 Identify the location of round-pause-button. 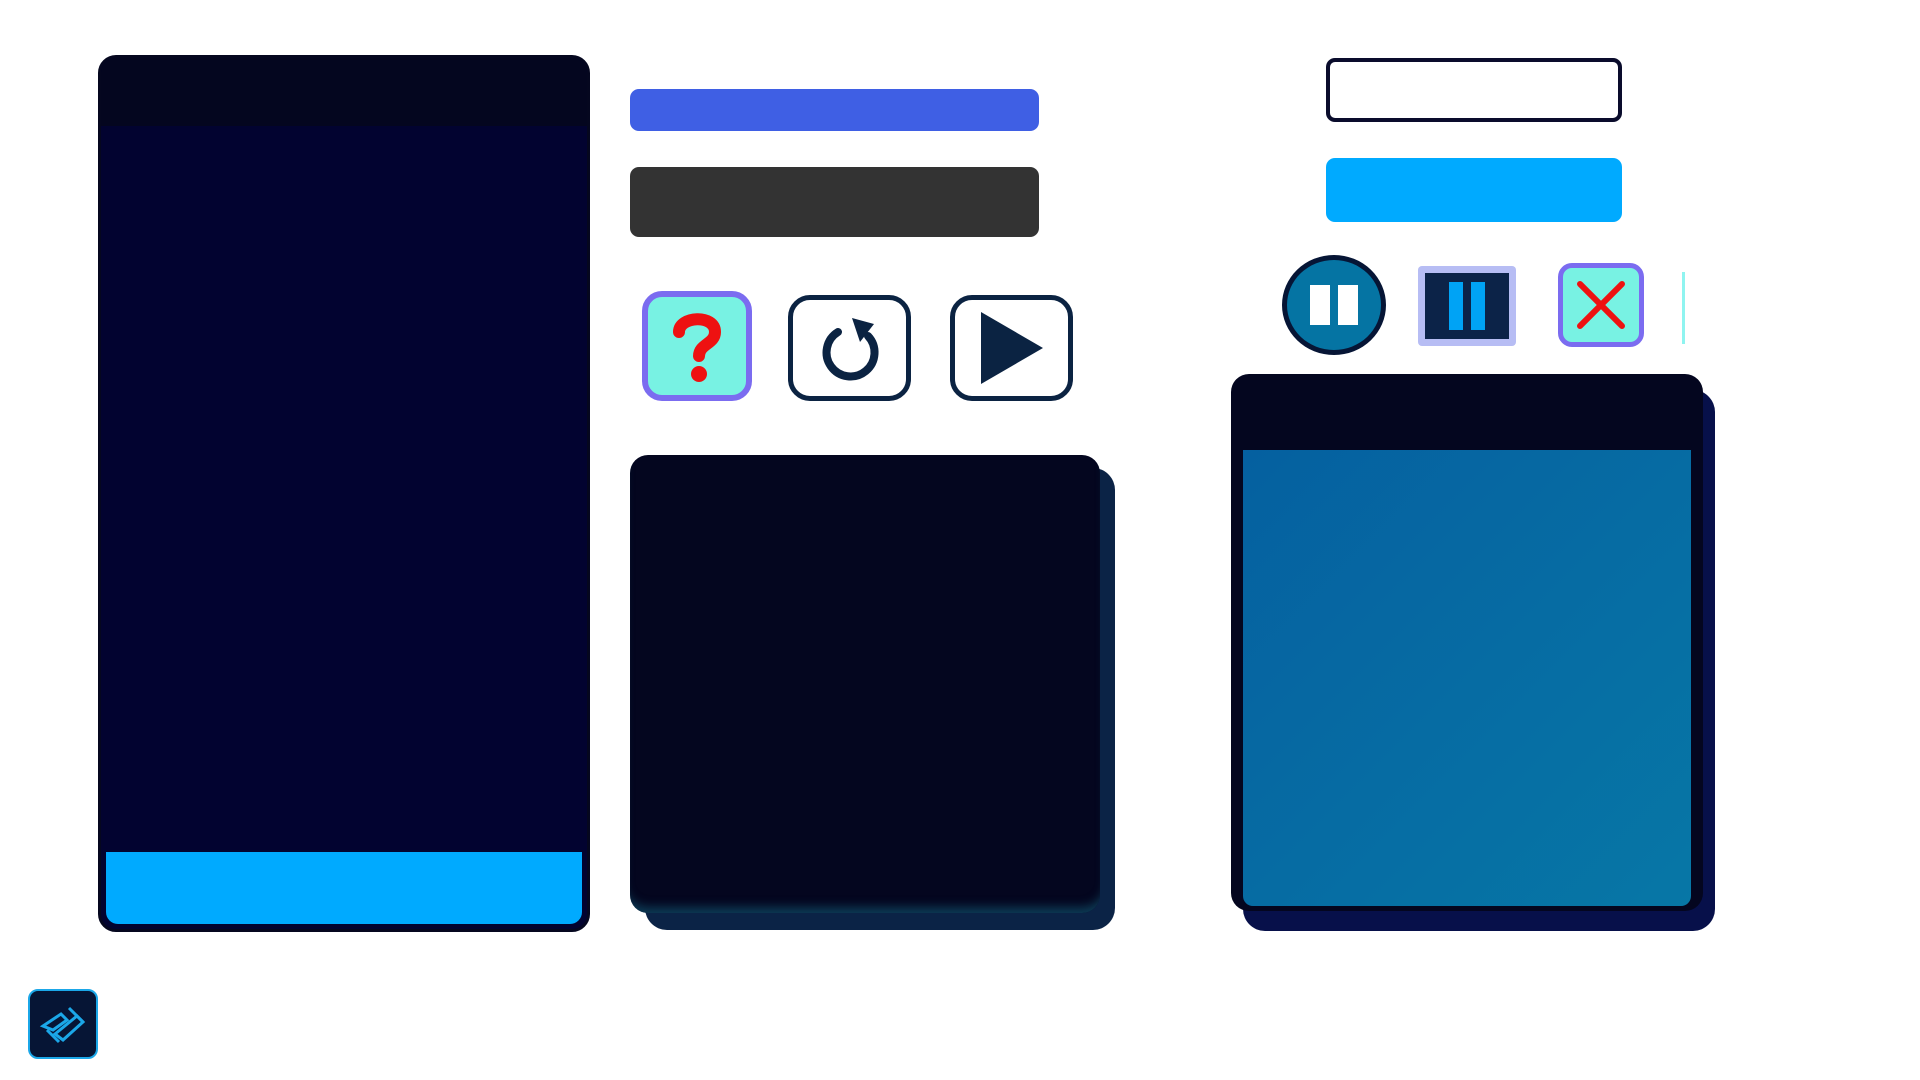
(1334, 305).